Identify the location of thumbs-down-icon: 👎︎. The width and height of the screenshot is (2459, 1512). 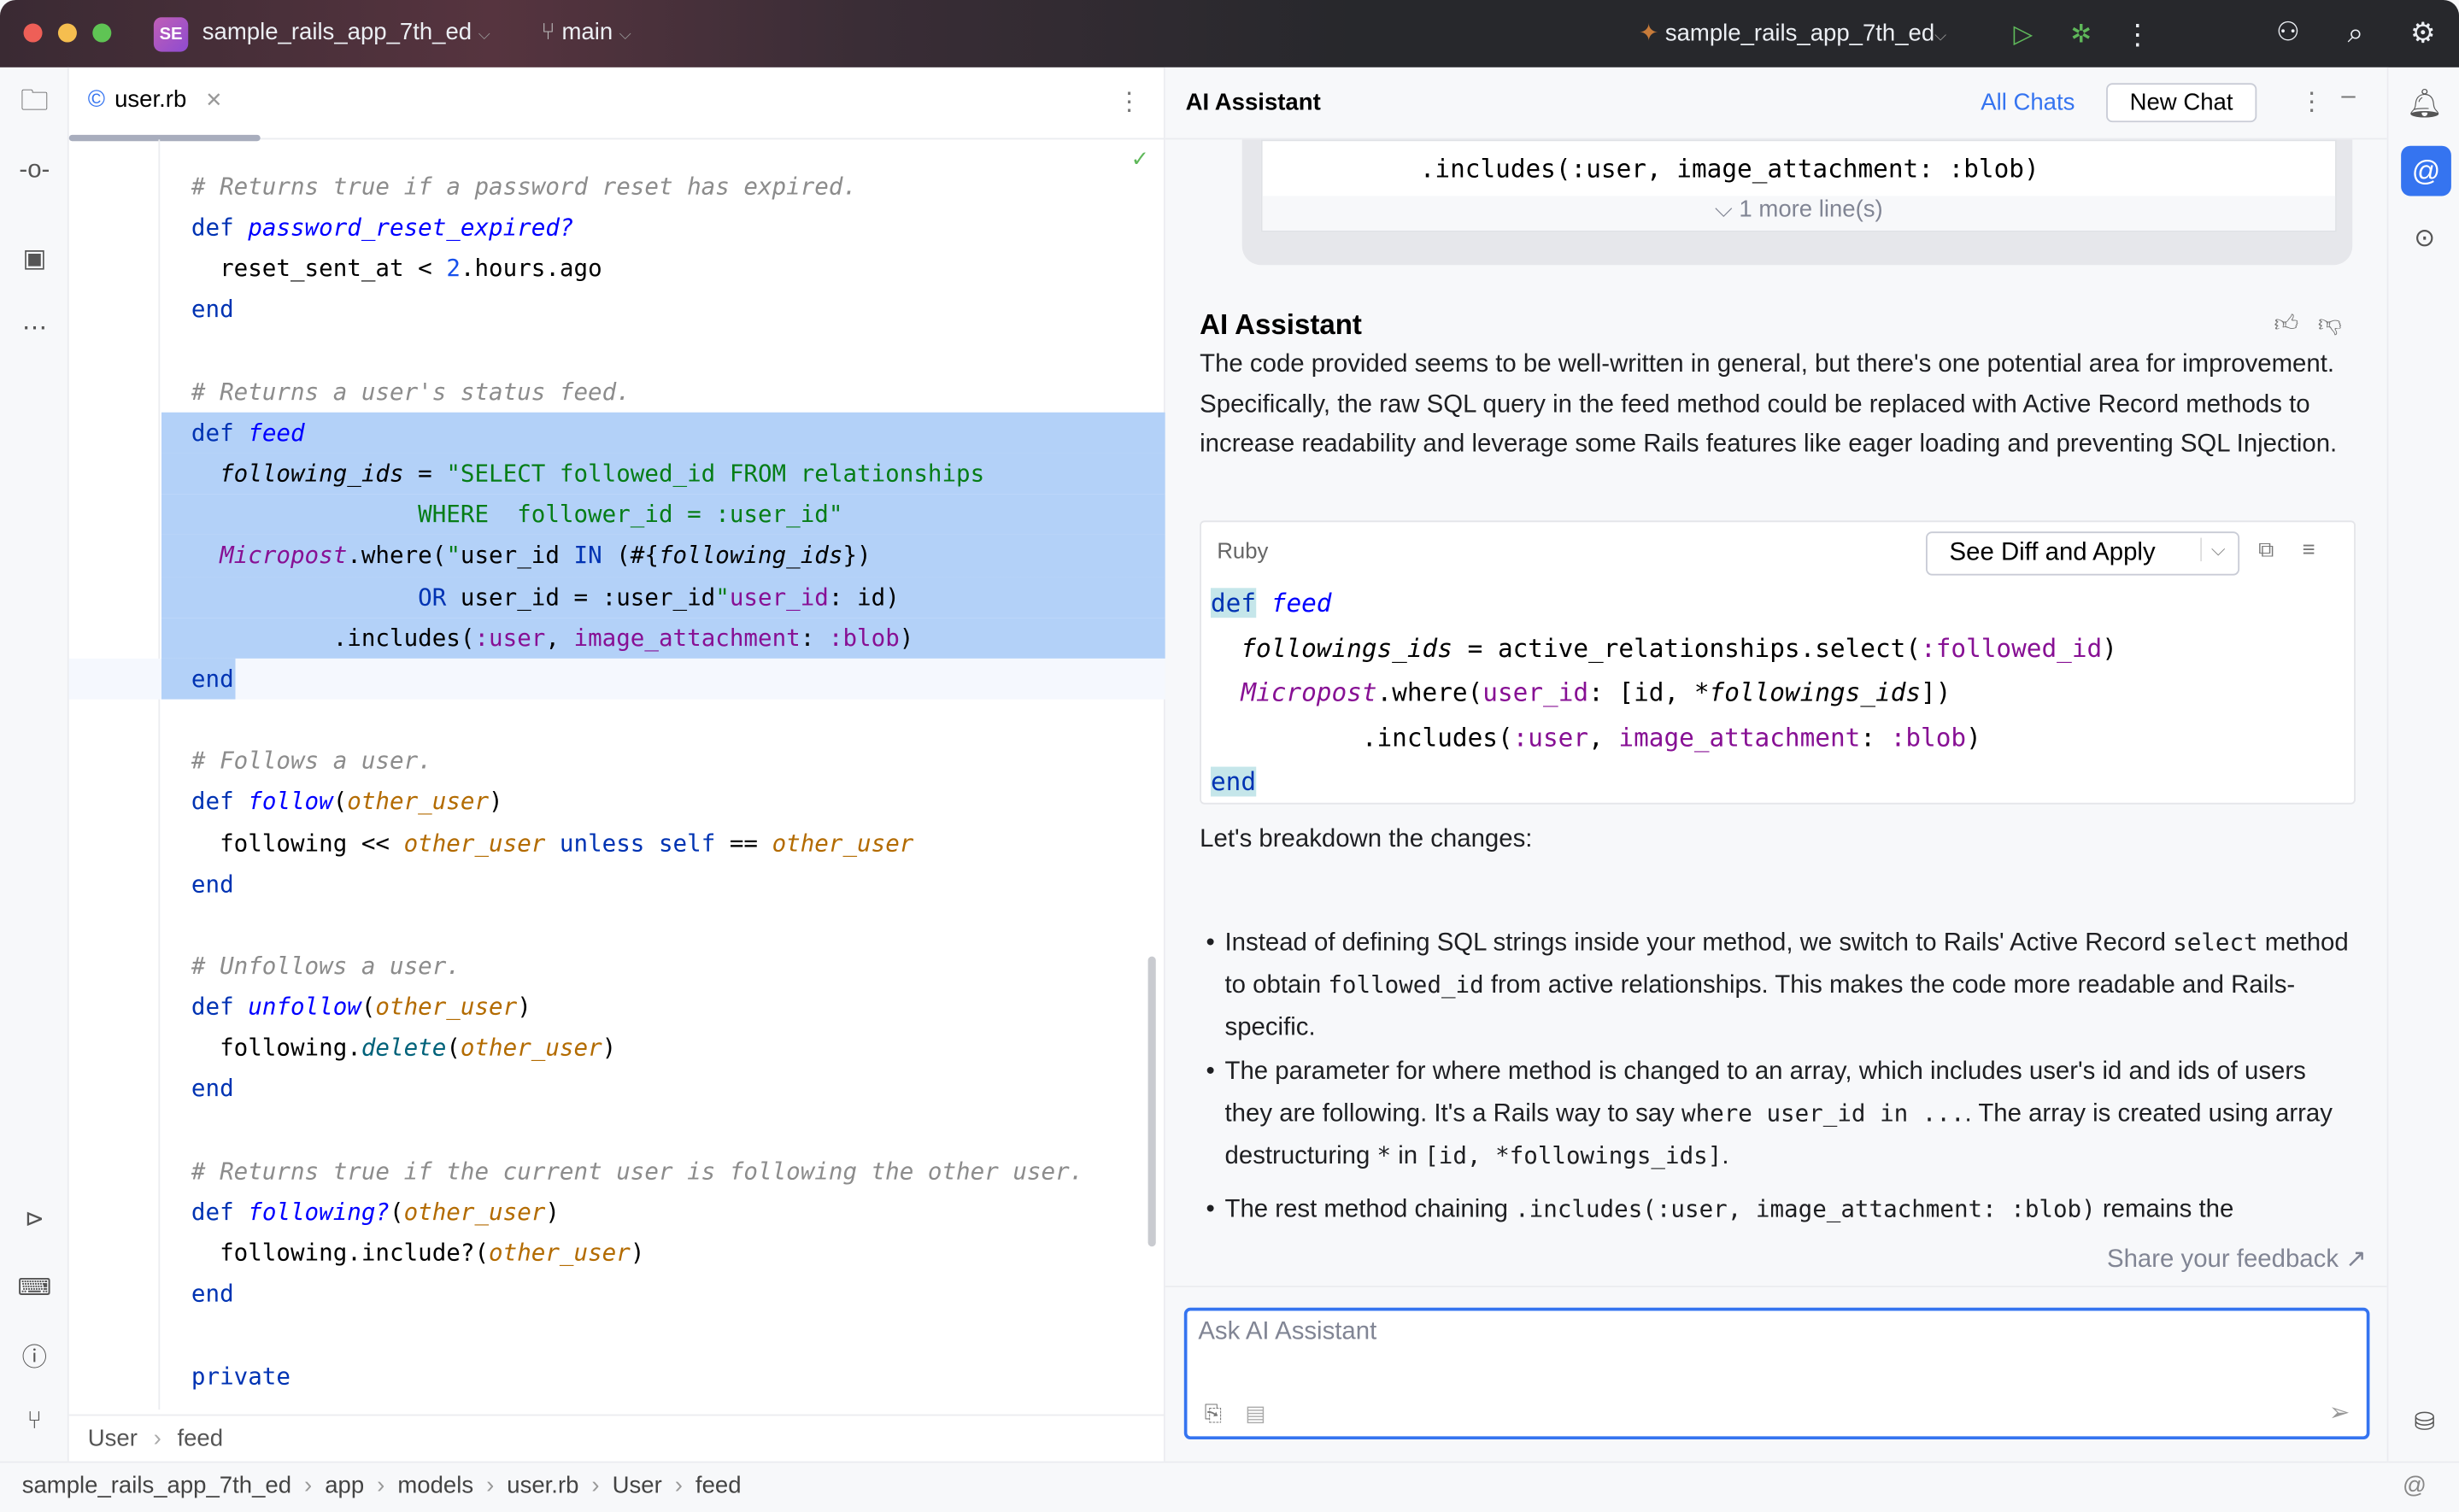
(2330, 324).